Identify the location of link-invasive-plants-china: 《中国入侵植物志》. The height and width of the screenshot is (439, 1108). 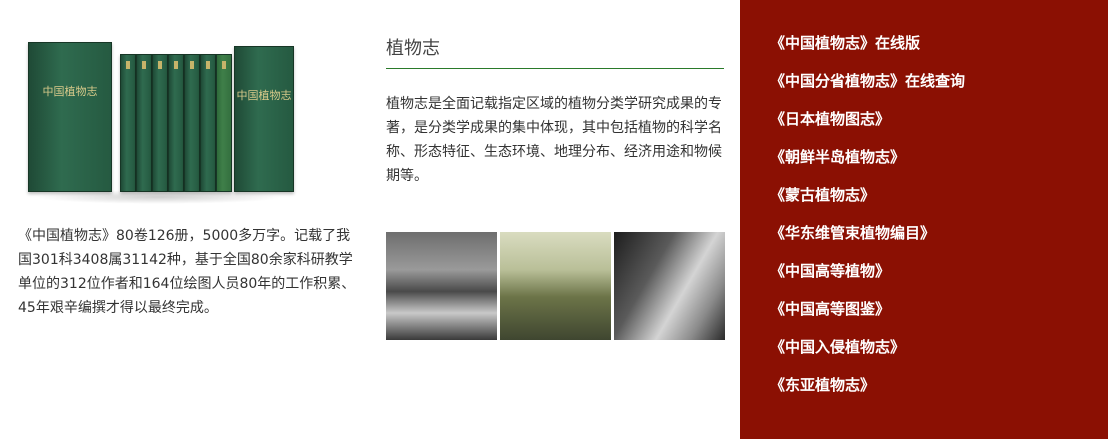
(837, 347).